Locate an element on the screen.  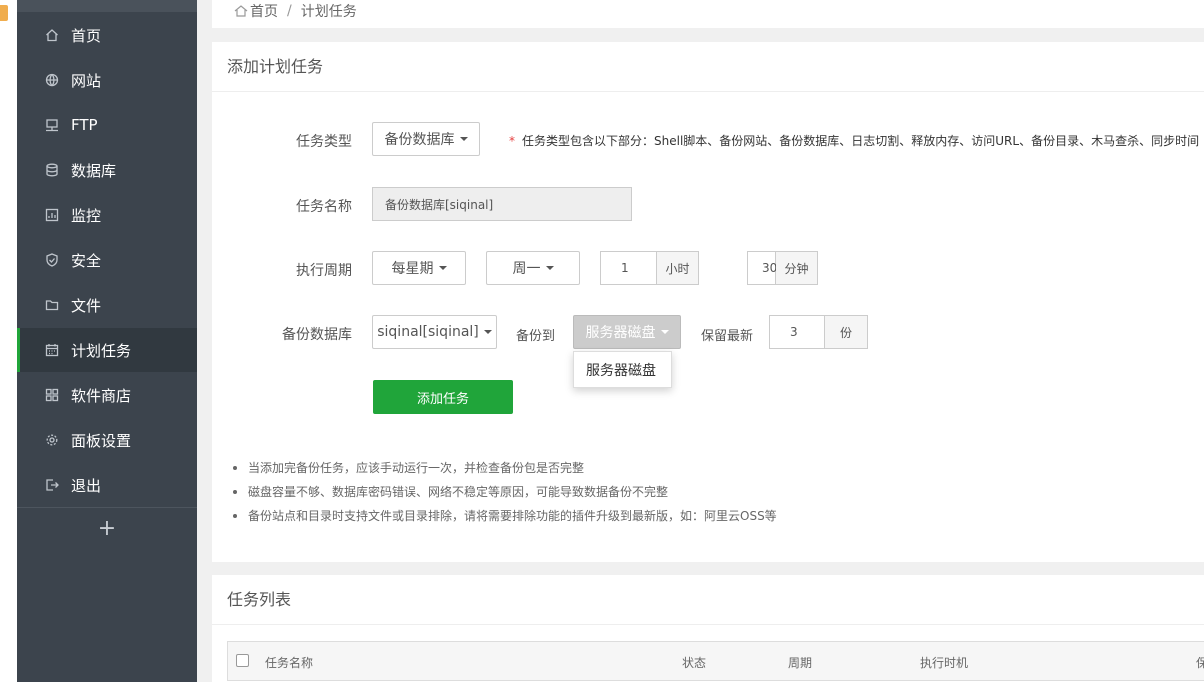
gear-icon is located at coordinates (52, 440).